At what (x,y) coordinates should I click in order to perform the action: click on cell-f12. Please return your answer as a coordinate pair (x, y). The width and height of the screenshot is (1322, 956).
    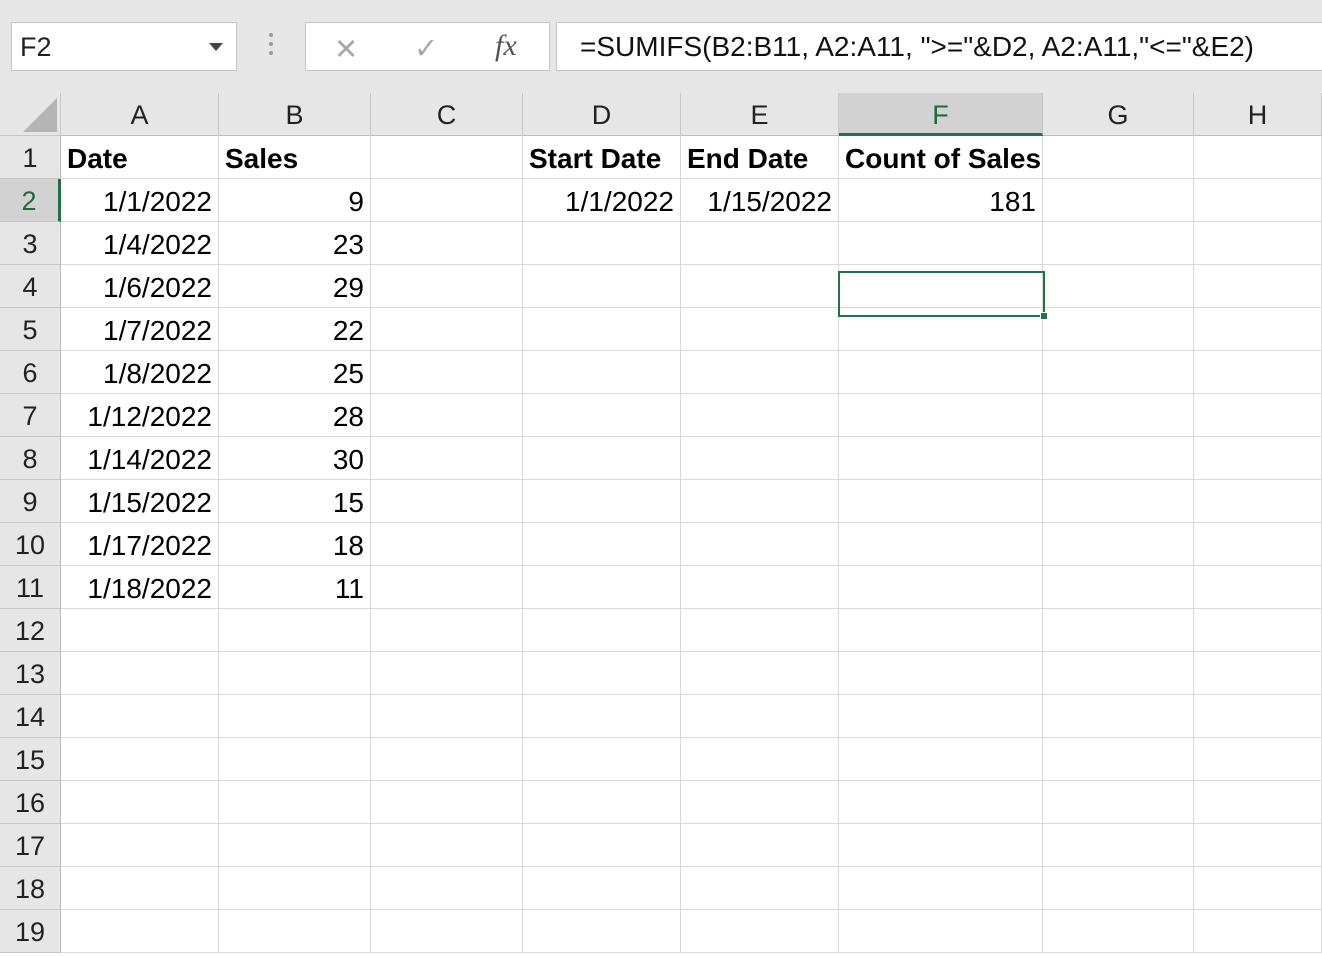
    Looking at the image, I should click on (941, 630).